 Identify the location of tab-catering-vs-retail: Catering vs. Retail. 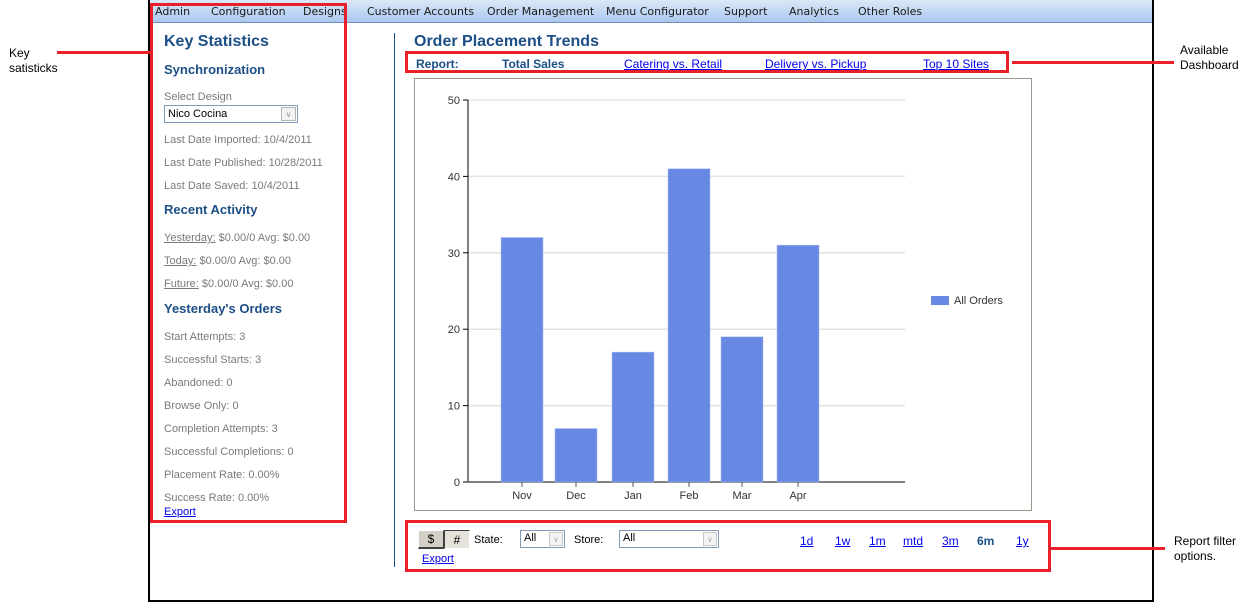
(673, 64).